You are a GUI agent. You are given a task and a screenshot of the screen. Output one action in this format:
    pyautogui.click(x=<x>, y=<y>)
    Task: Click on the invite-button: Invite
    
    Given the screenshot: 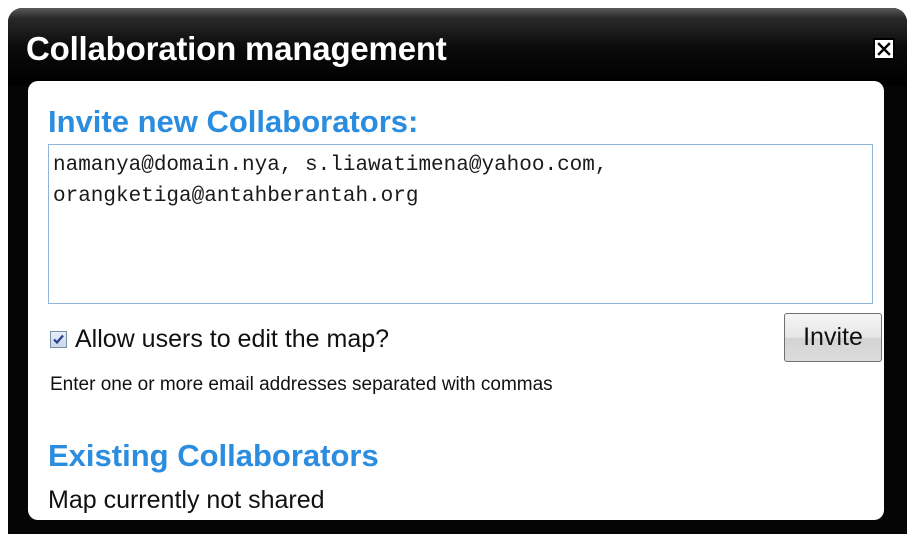 What is the action you would take?
    pyautogui.click(x=833, y=337)
    